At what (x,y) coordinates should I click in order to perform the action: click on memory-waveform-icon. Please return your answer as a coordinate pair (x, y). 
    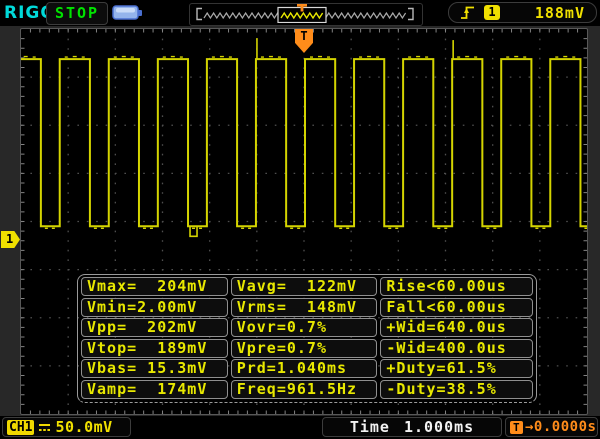
    Looking at the image, I should click on (305, 14).